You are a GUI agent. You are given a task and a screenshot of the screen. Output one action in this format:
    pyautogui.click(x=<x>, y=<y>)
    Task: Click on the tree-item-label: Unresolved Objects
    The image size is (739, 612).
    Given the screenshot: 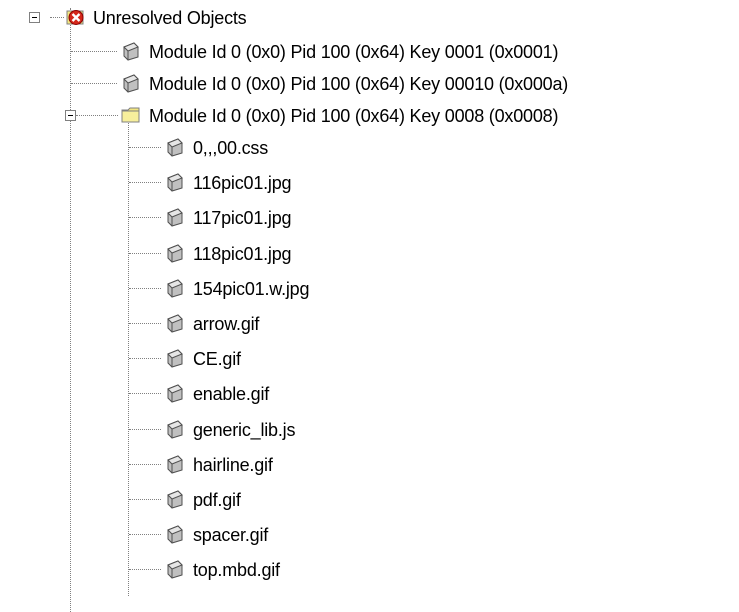 What is the action you would take?
    pyautogui.click(x=170, y=18)
    